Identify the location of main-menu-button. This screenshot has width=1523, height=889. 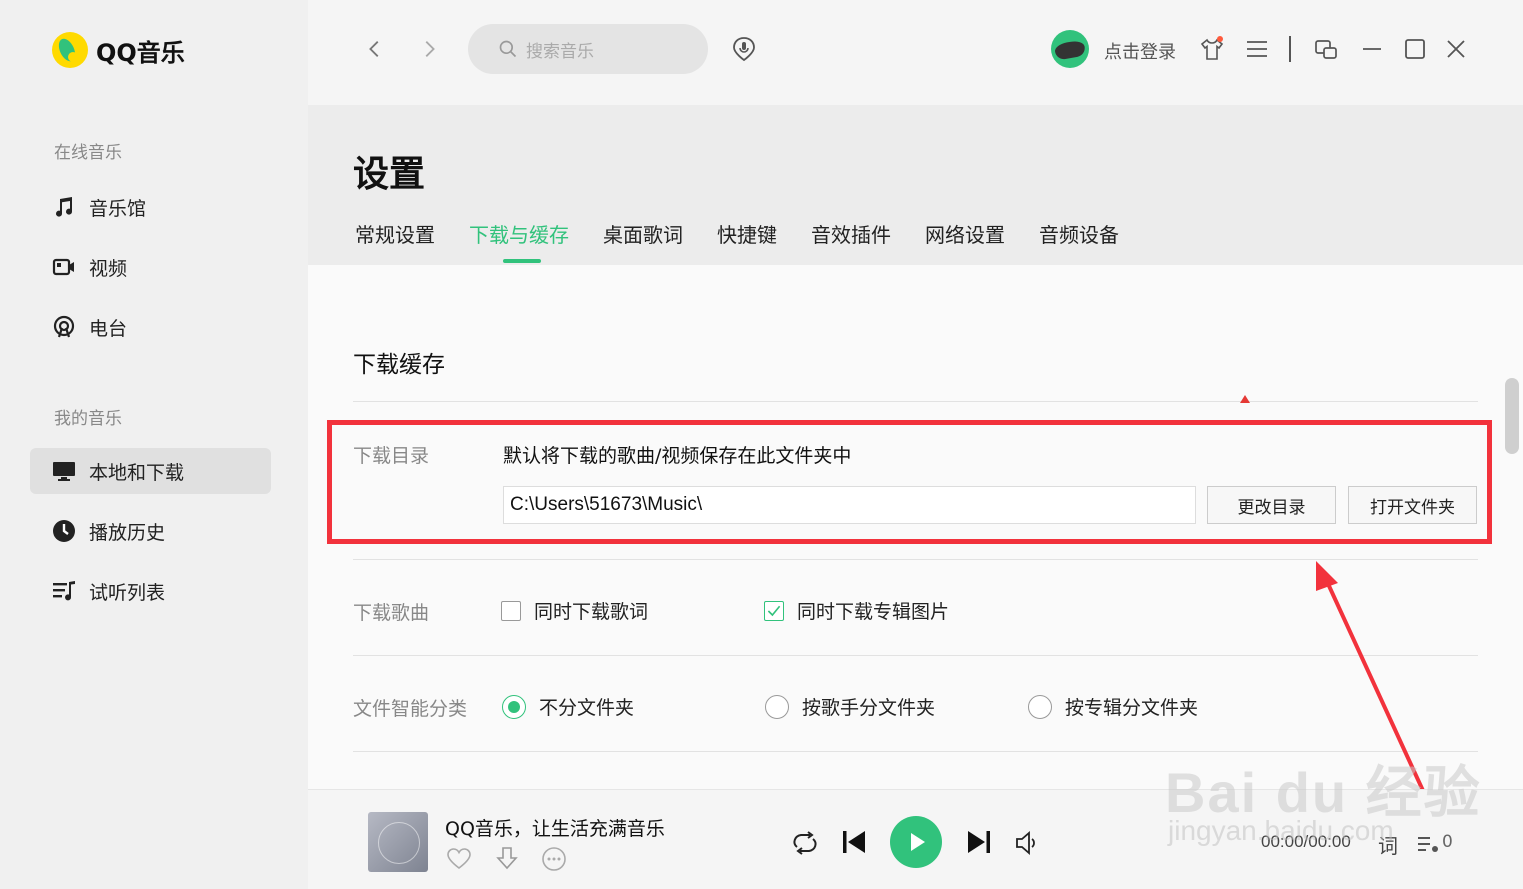
(1257, 49).